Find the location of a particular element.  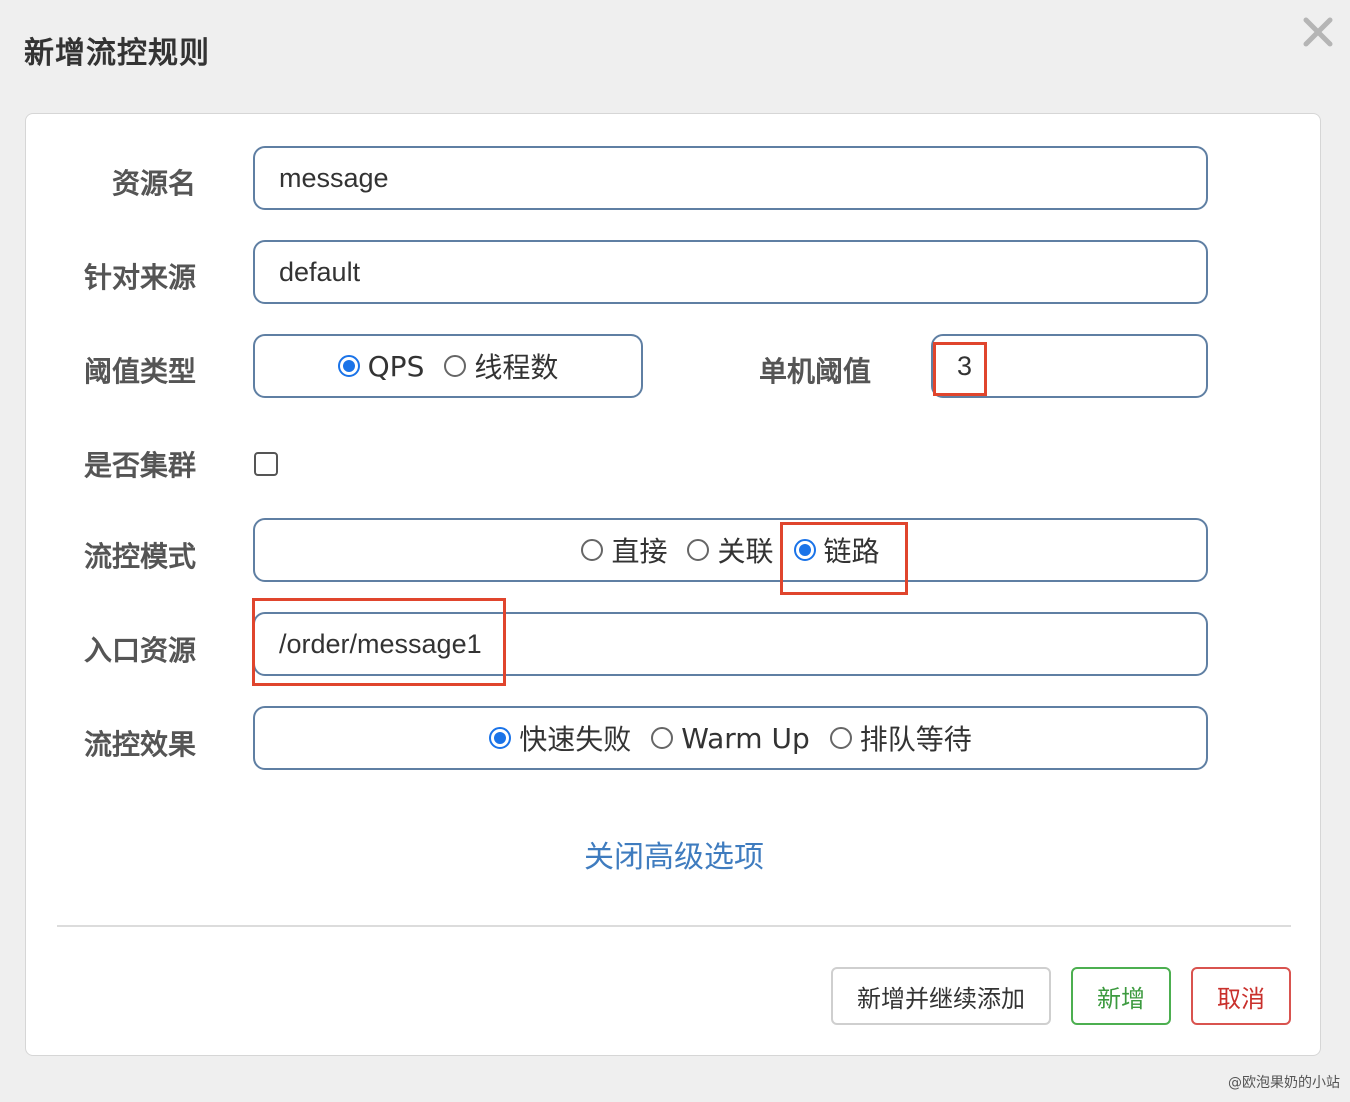

grade-option-label: QPS is located at coordinates (396, 366).